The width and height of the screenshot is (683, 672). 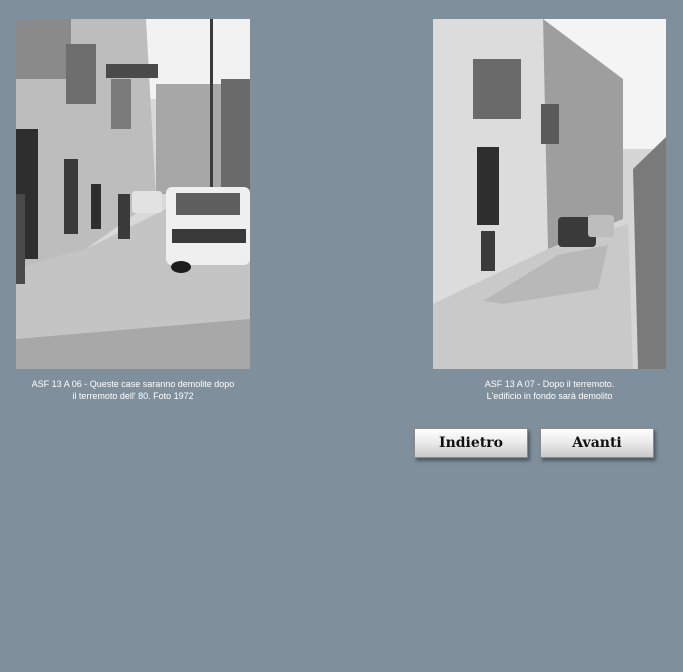 What do you see at coordinates (549, 384) in the screenshot?
I see `caption-right-line1: ASF 13 A 07 - Dopo il terremoto.` at bounding box center [549, 384].